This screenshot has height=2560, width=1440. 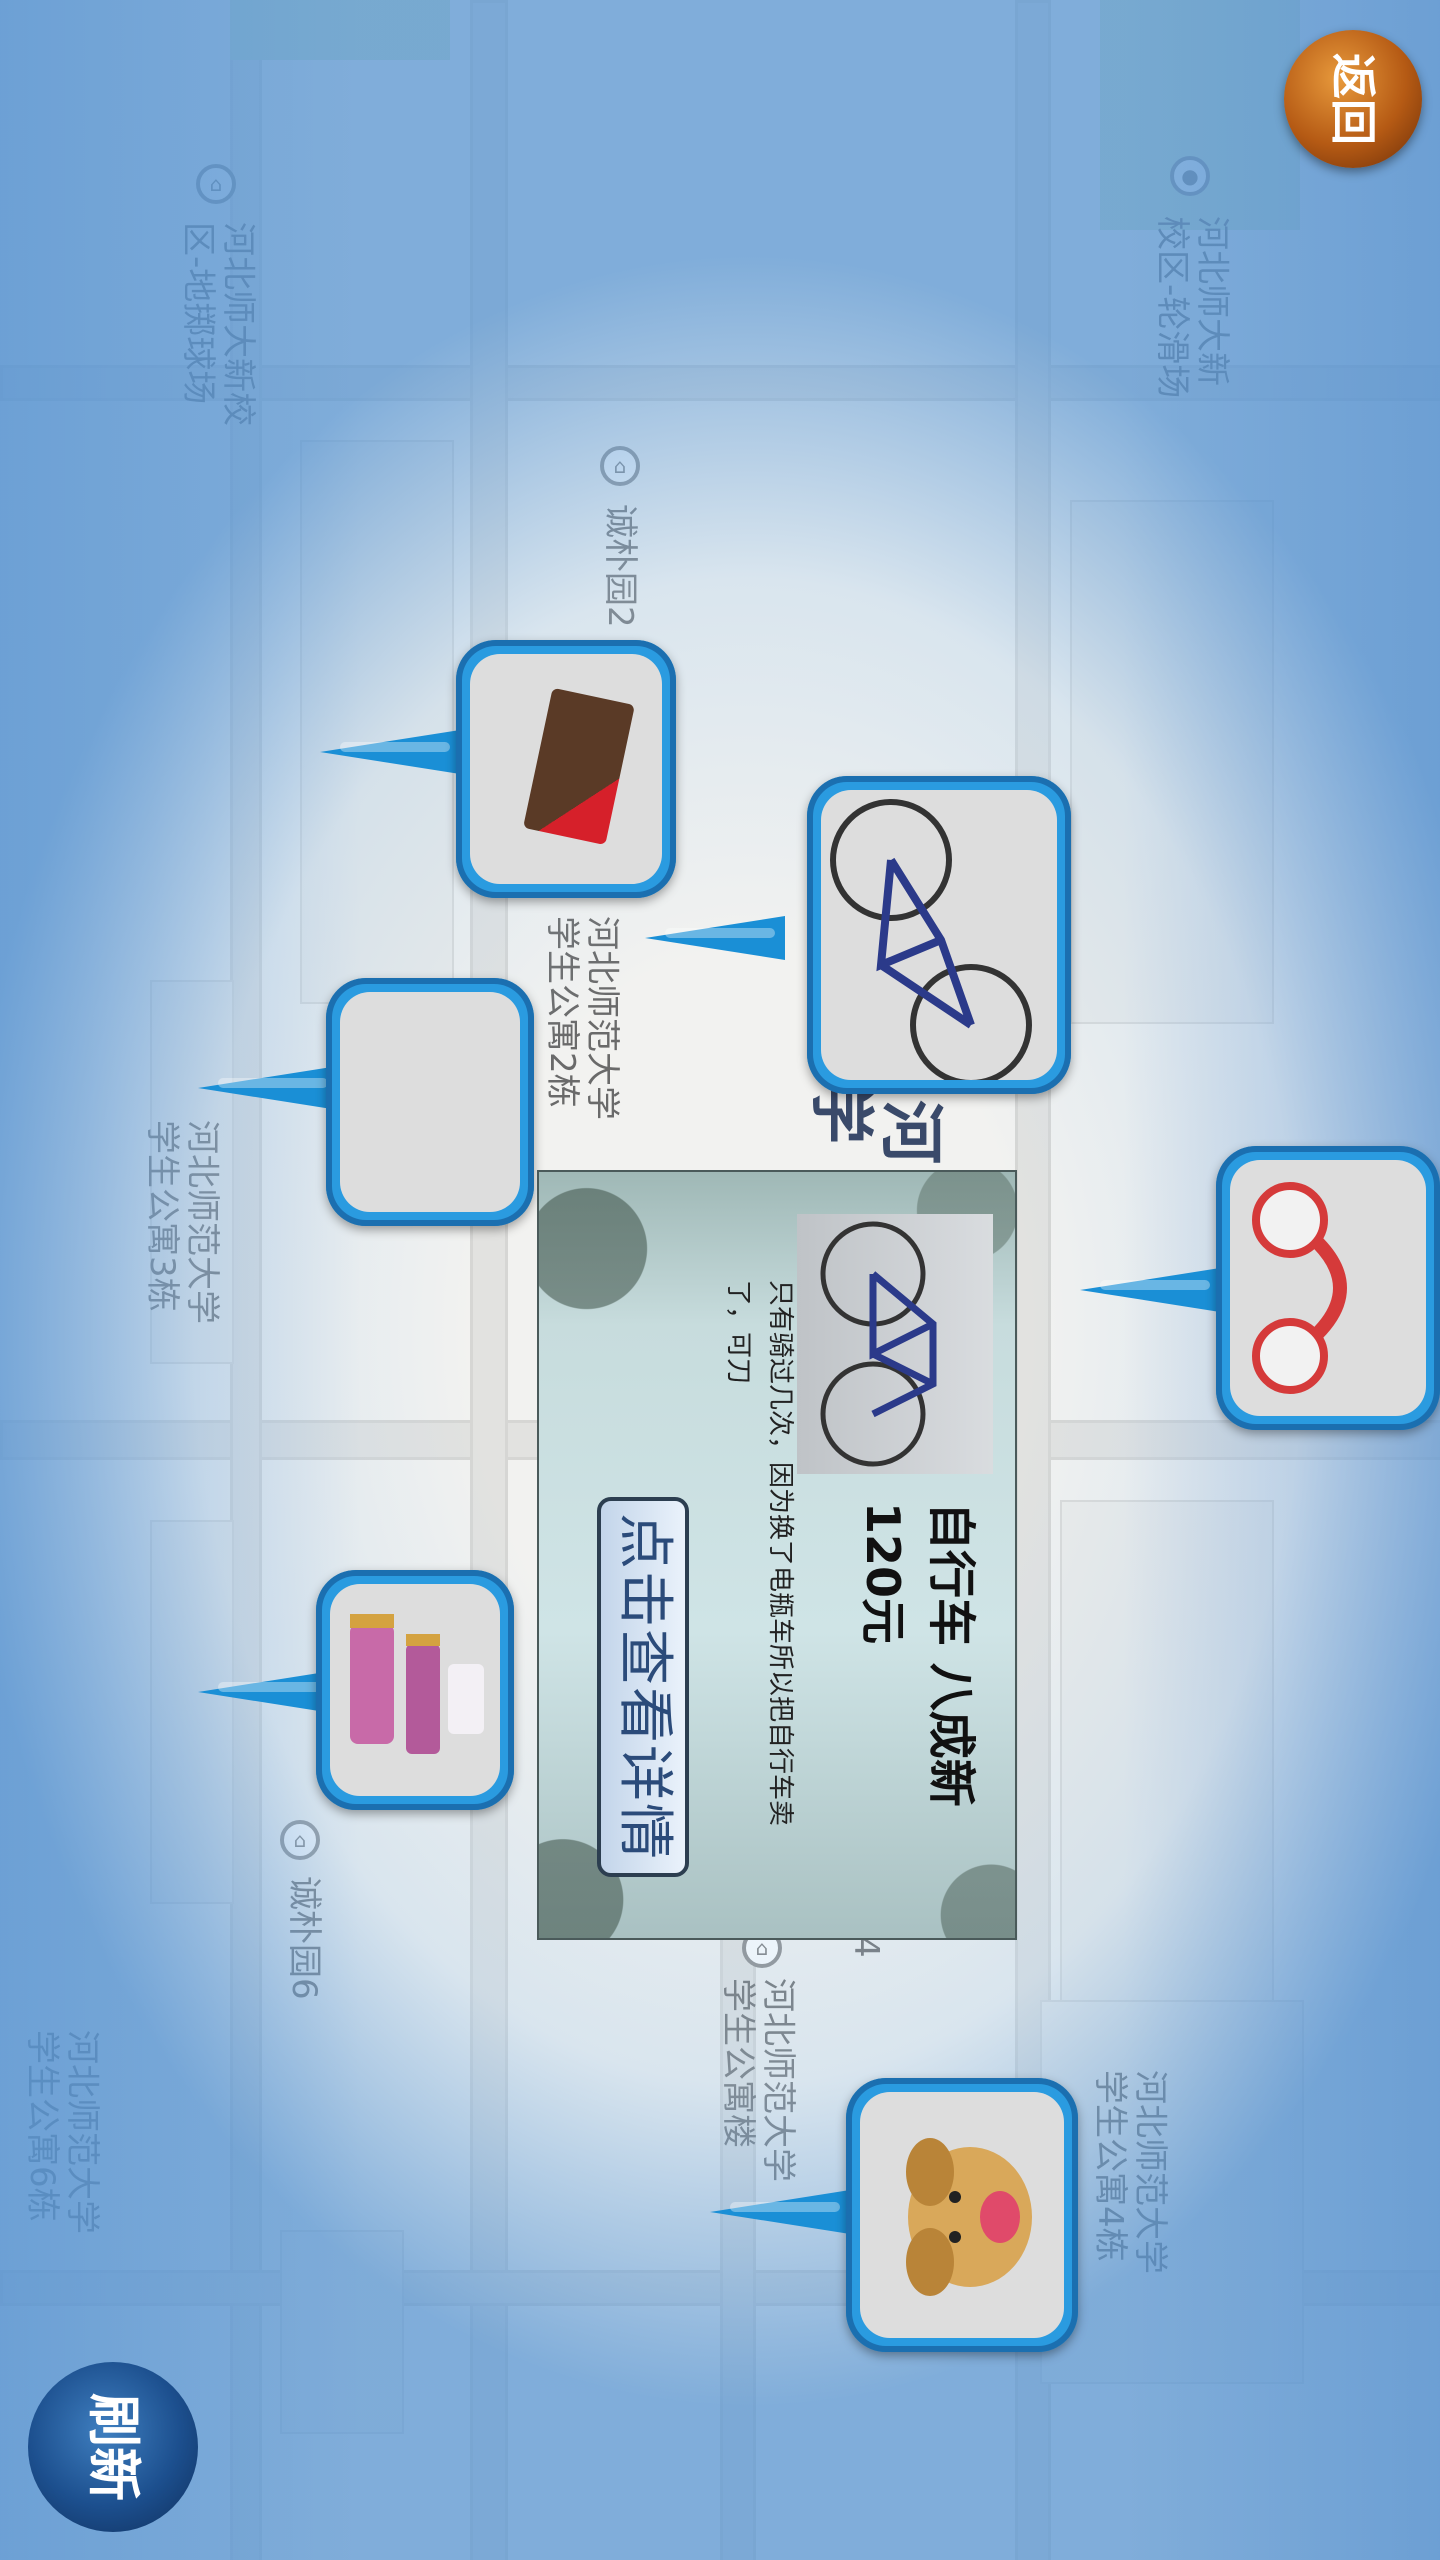 I want to click on item-price: 120元, so click(x=883, y=1573).